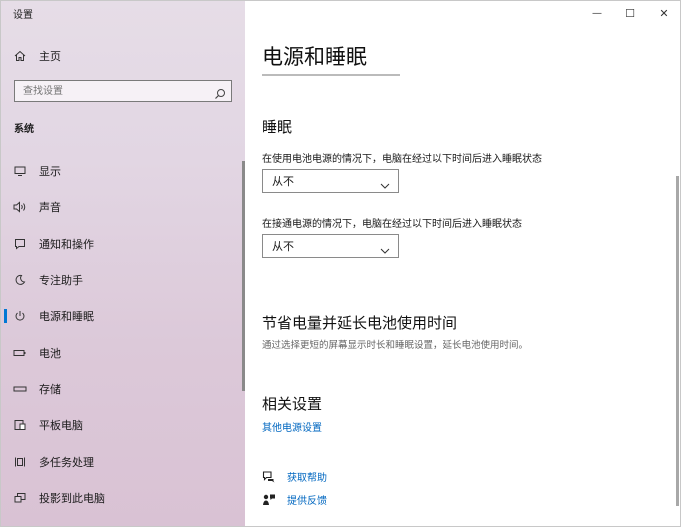 This screenshot has height=527, width=681. Describe the element at coordinates (123, 498) in the screenshot. I see `sidebar-item-project: 投影到此电脑` at that location.